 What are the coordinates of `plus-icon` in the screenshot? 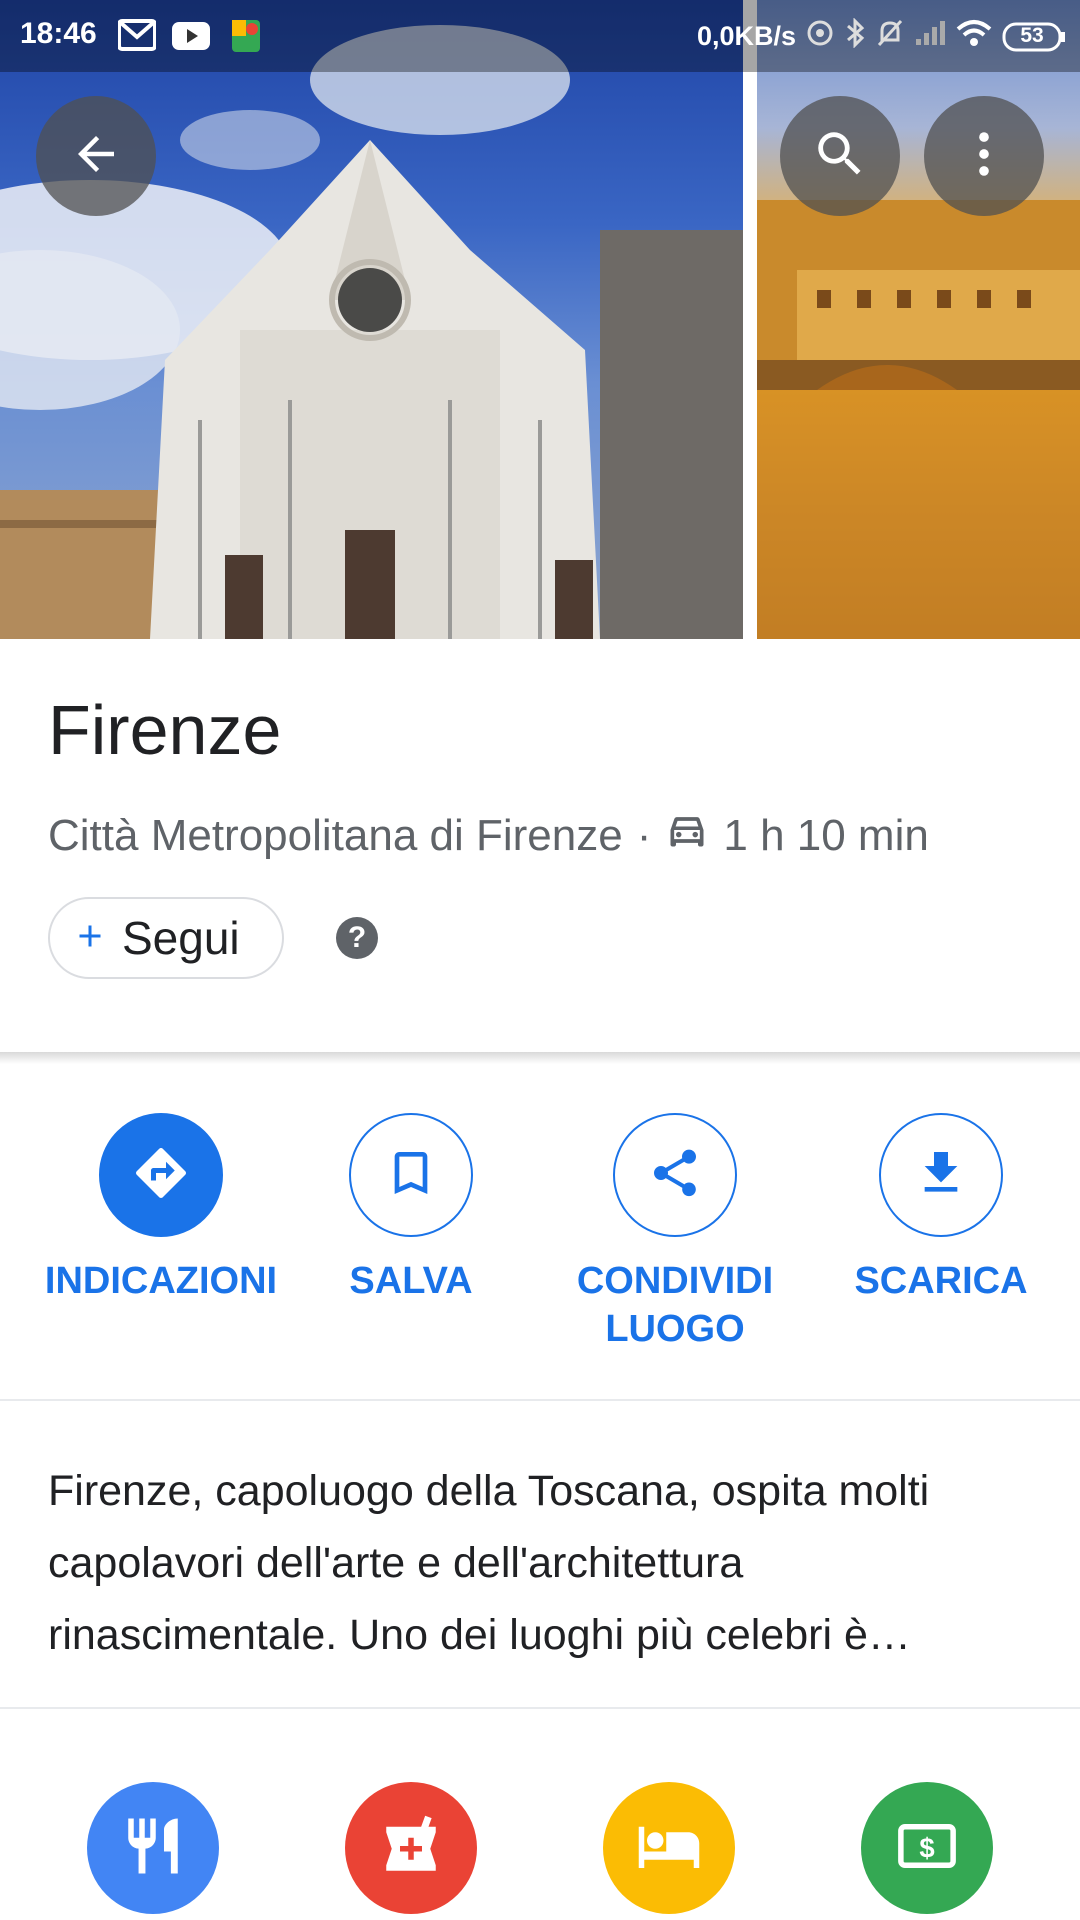 It's located at (90, 938).